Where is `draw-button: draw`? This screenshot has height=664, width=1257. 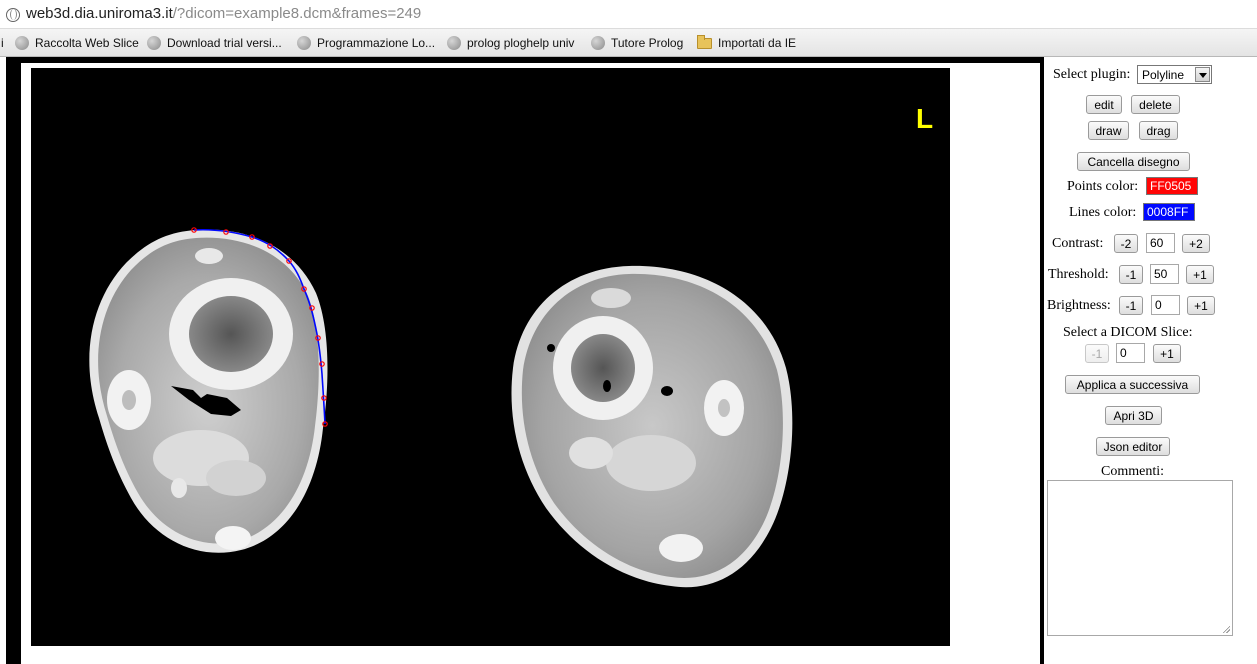
draw-button: draw is located at coordinates (1108, 130).